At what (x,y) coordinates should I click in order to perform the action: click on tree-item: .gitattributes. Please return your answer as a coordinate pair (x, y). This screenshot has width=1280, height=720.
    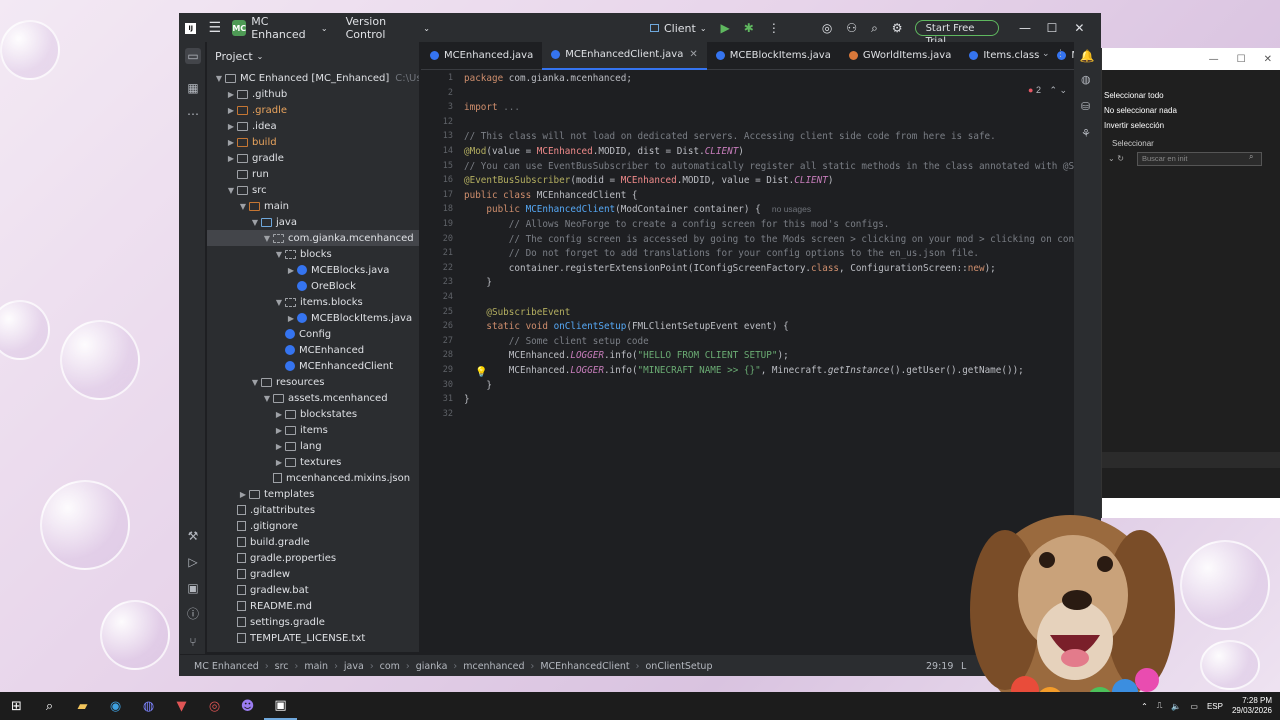
    Looking at the image, I should click on (261, 510).